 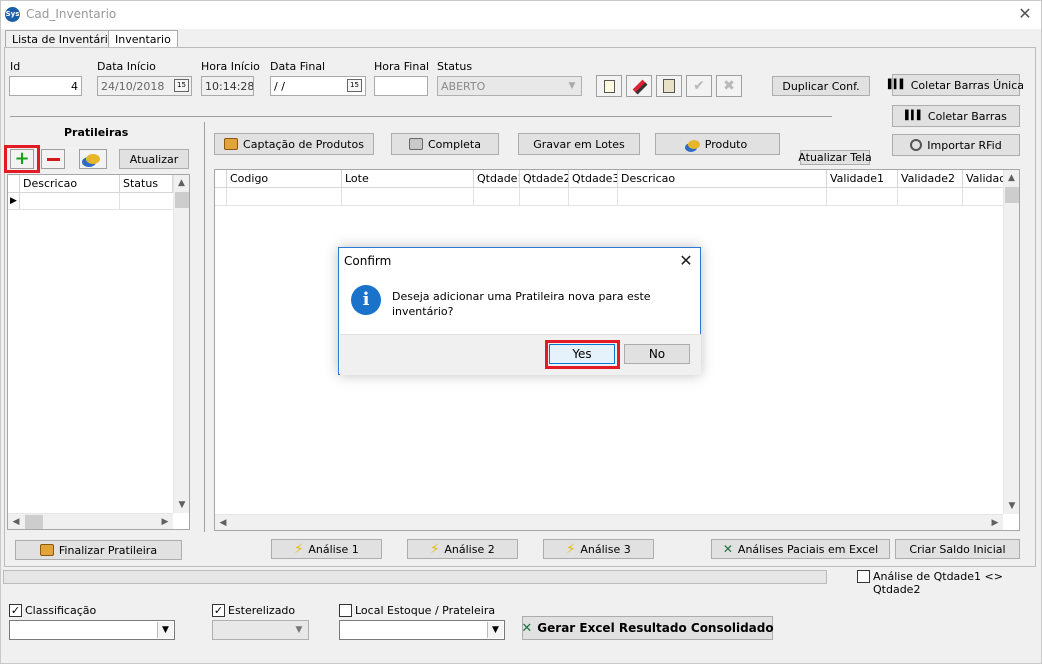 What do you see at coordinates (96, 132) in the screenshot?
I see `prateleiras-title: Pratileiras` at bounding box center [96, 132].